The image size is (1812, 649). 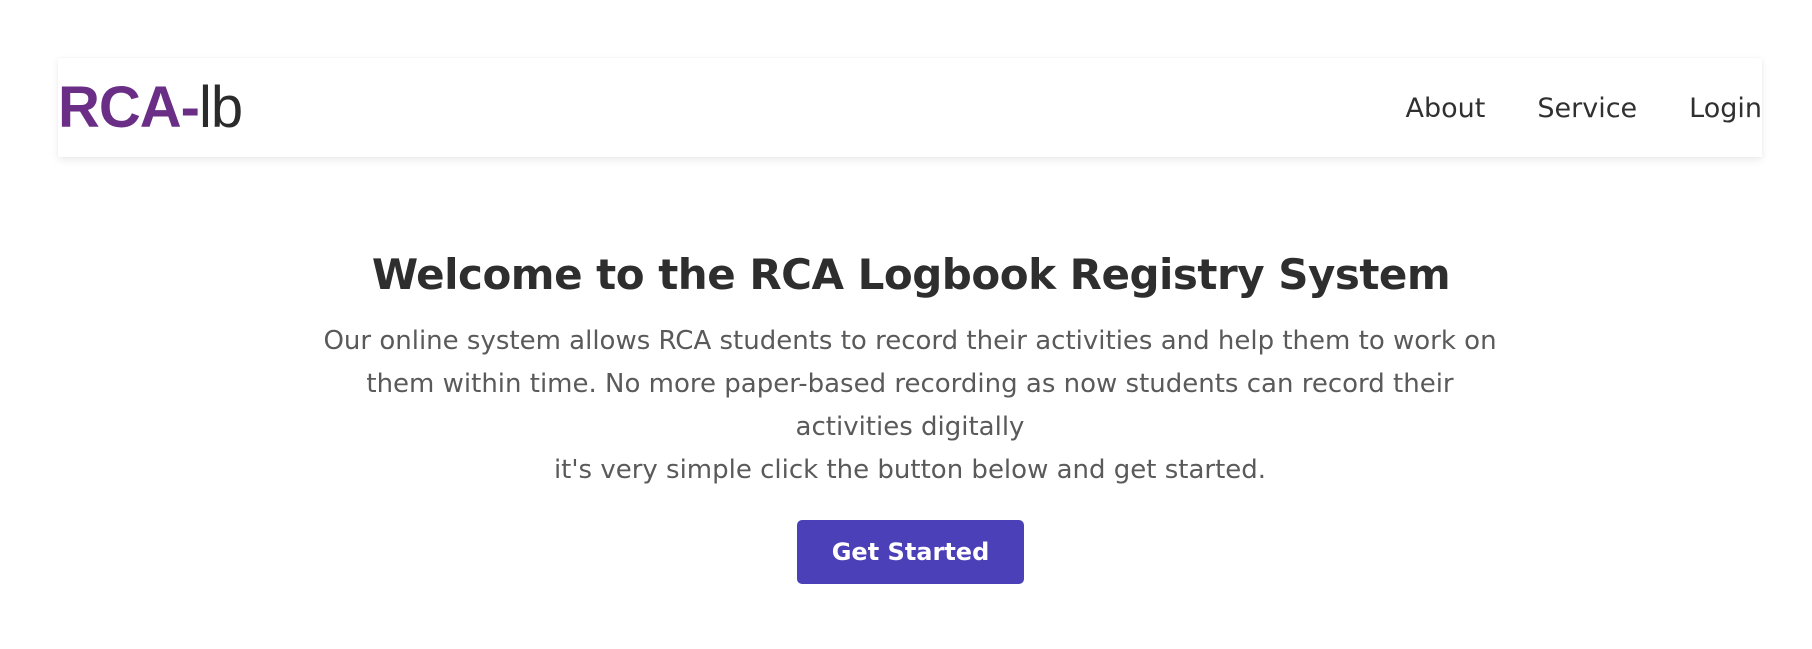 What do you see at coordinates (910, 552) in the screenshot?
I see `get-started-button: Get Started` at bounding box center [910, 552].